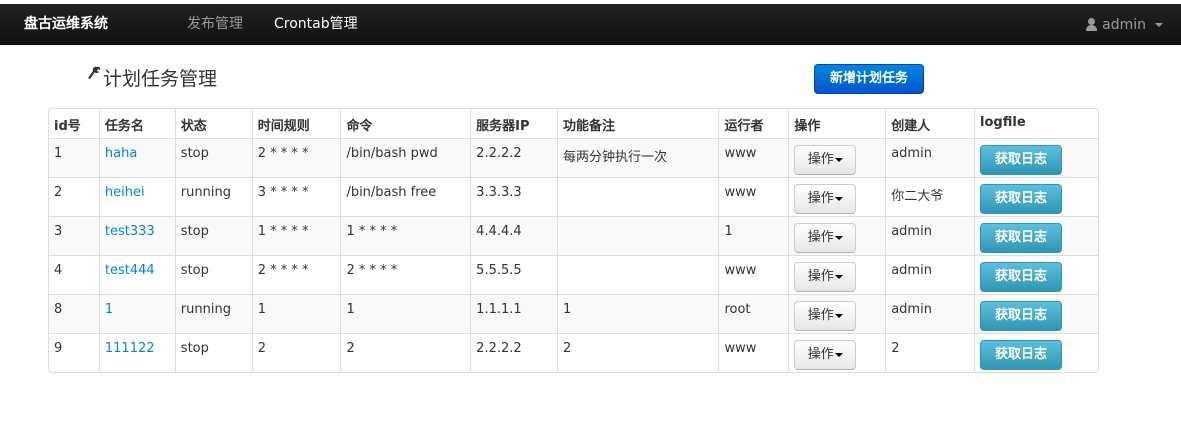 Image resolution: width=1181 pixels, height=442 pixels. What do you see at coordinates (753, 235) in the screenshot?
I see `cell-runner: 1` at bounding box center [753, 235].